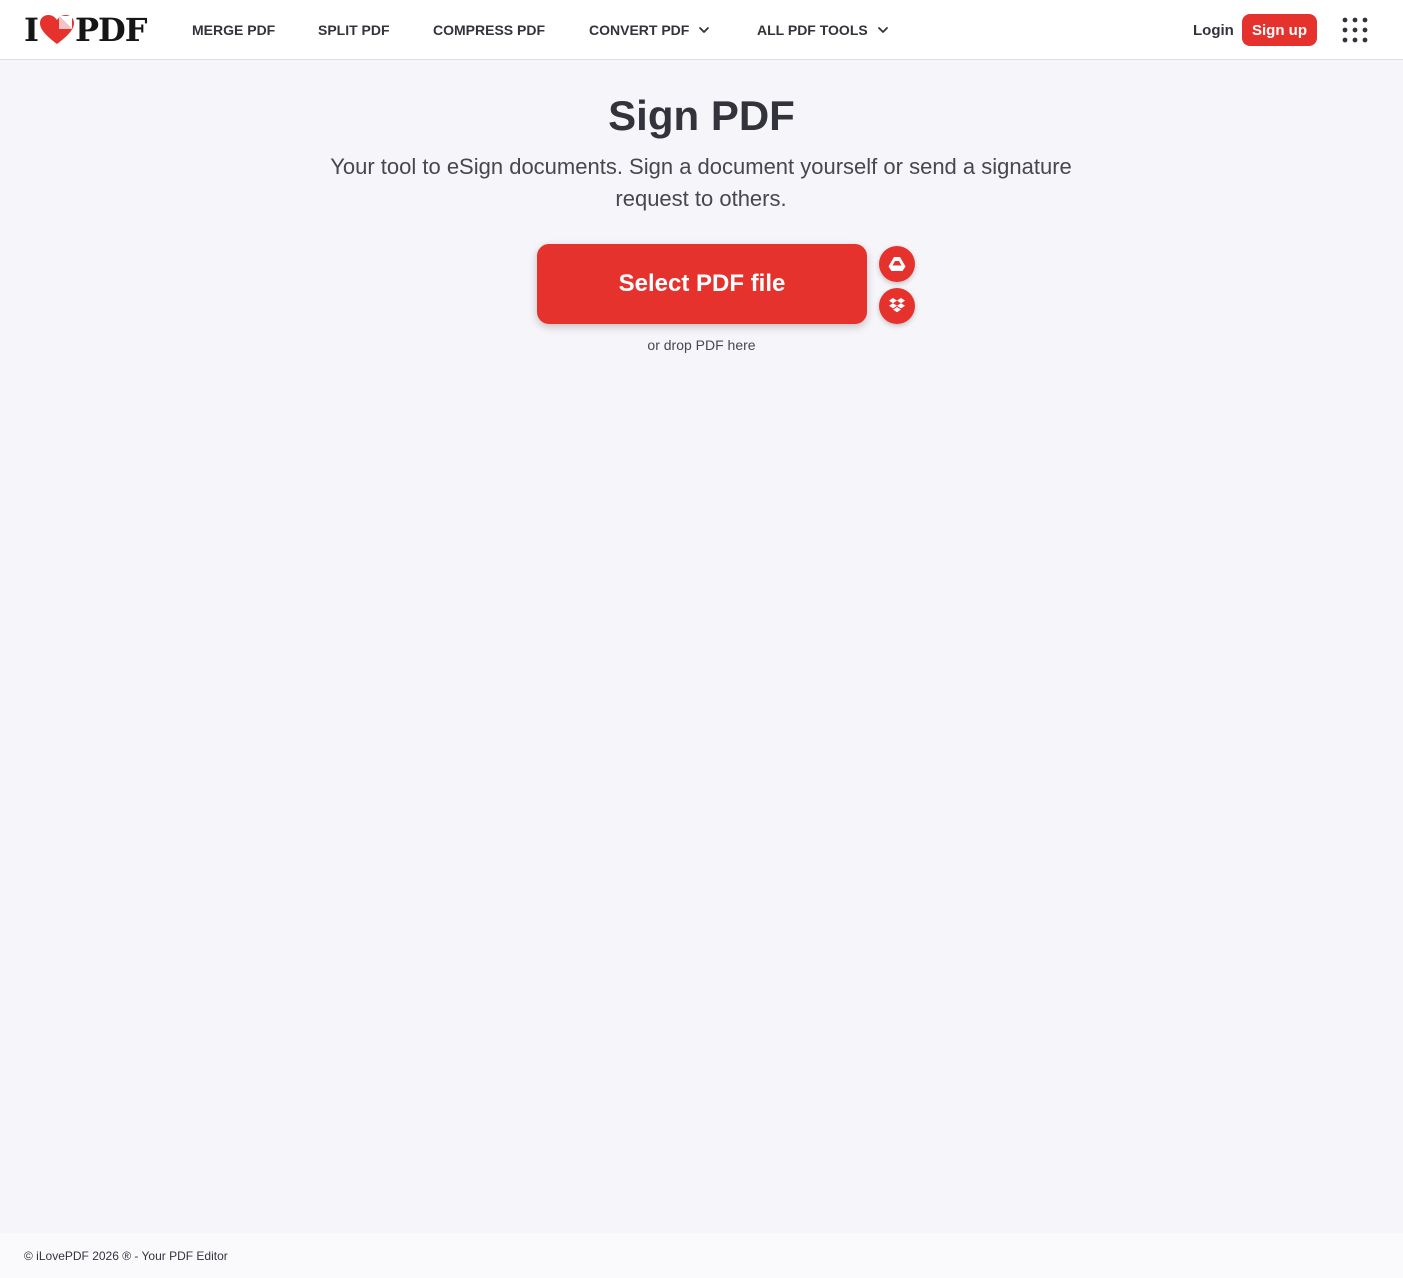 This screenshot has height=1278, width=1403. Describe the element at coordinates (702, 284) in the screenshot. I see `select-pdf-file-button: Select PDF file` at that location.